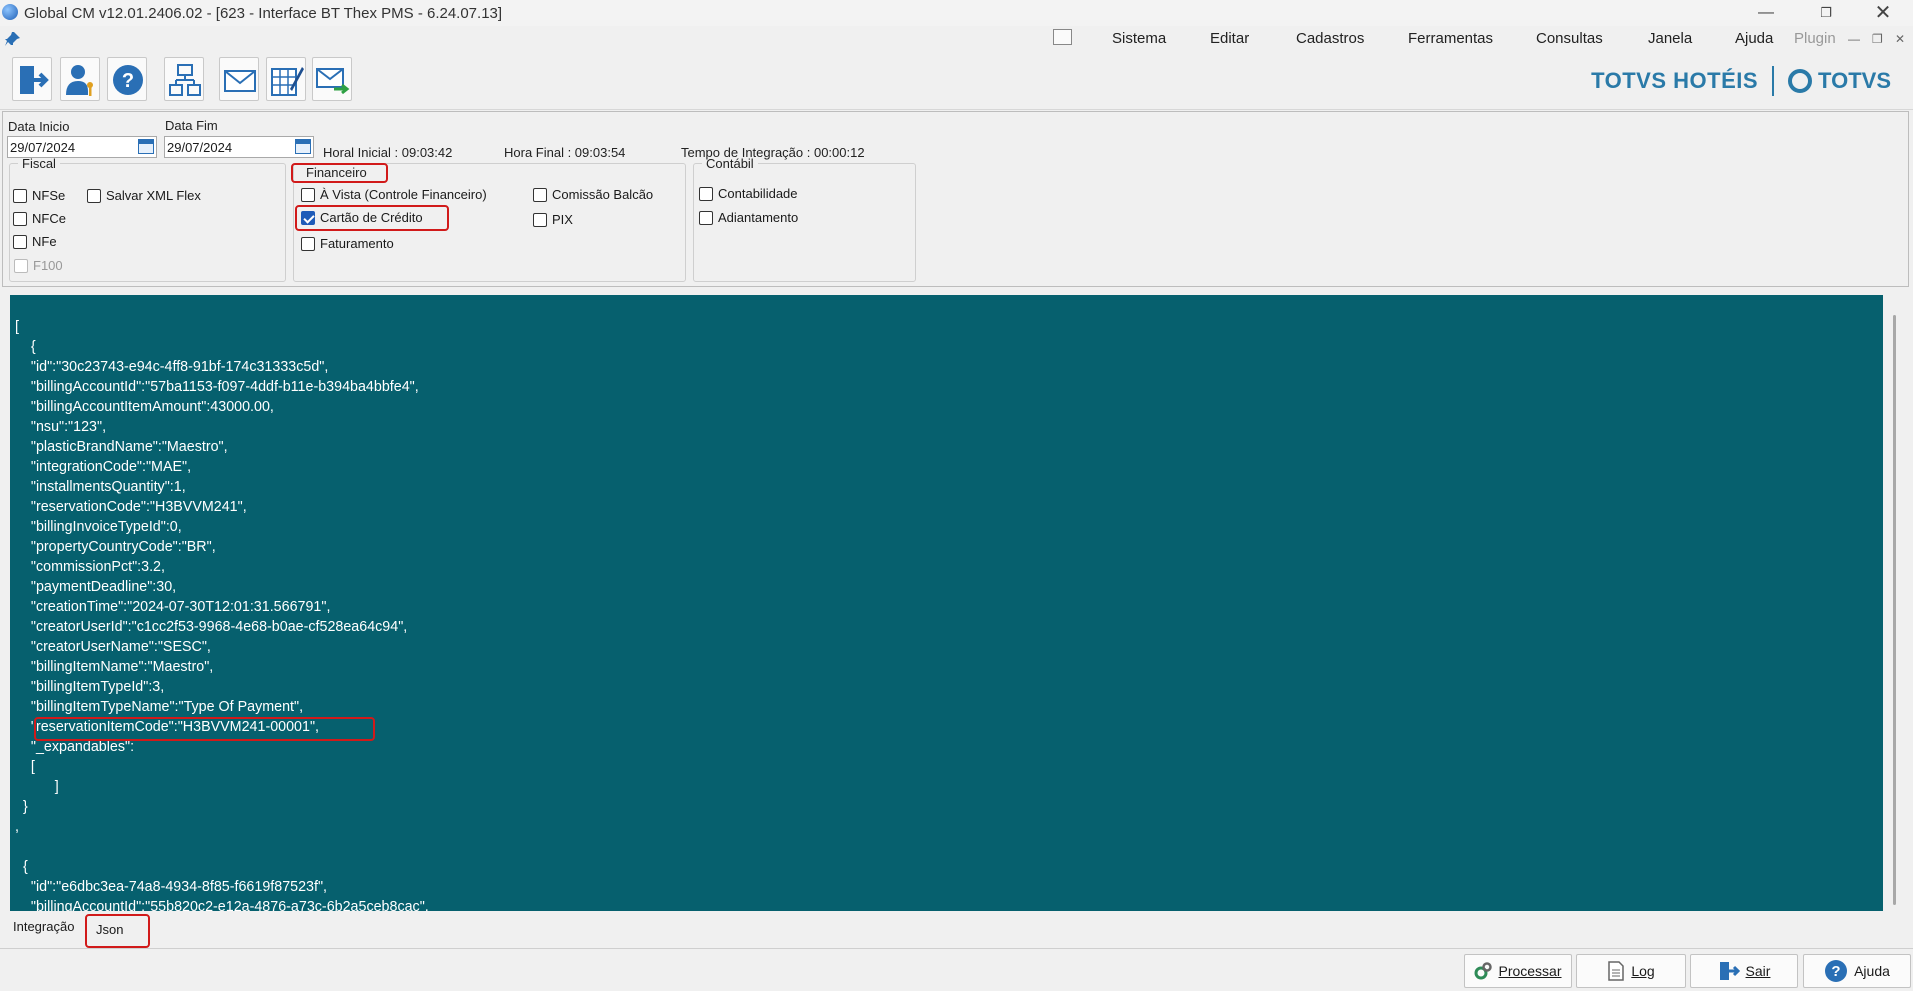  I want to click on data-inicio-field: 29/07/2024, so click(82, 147).